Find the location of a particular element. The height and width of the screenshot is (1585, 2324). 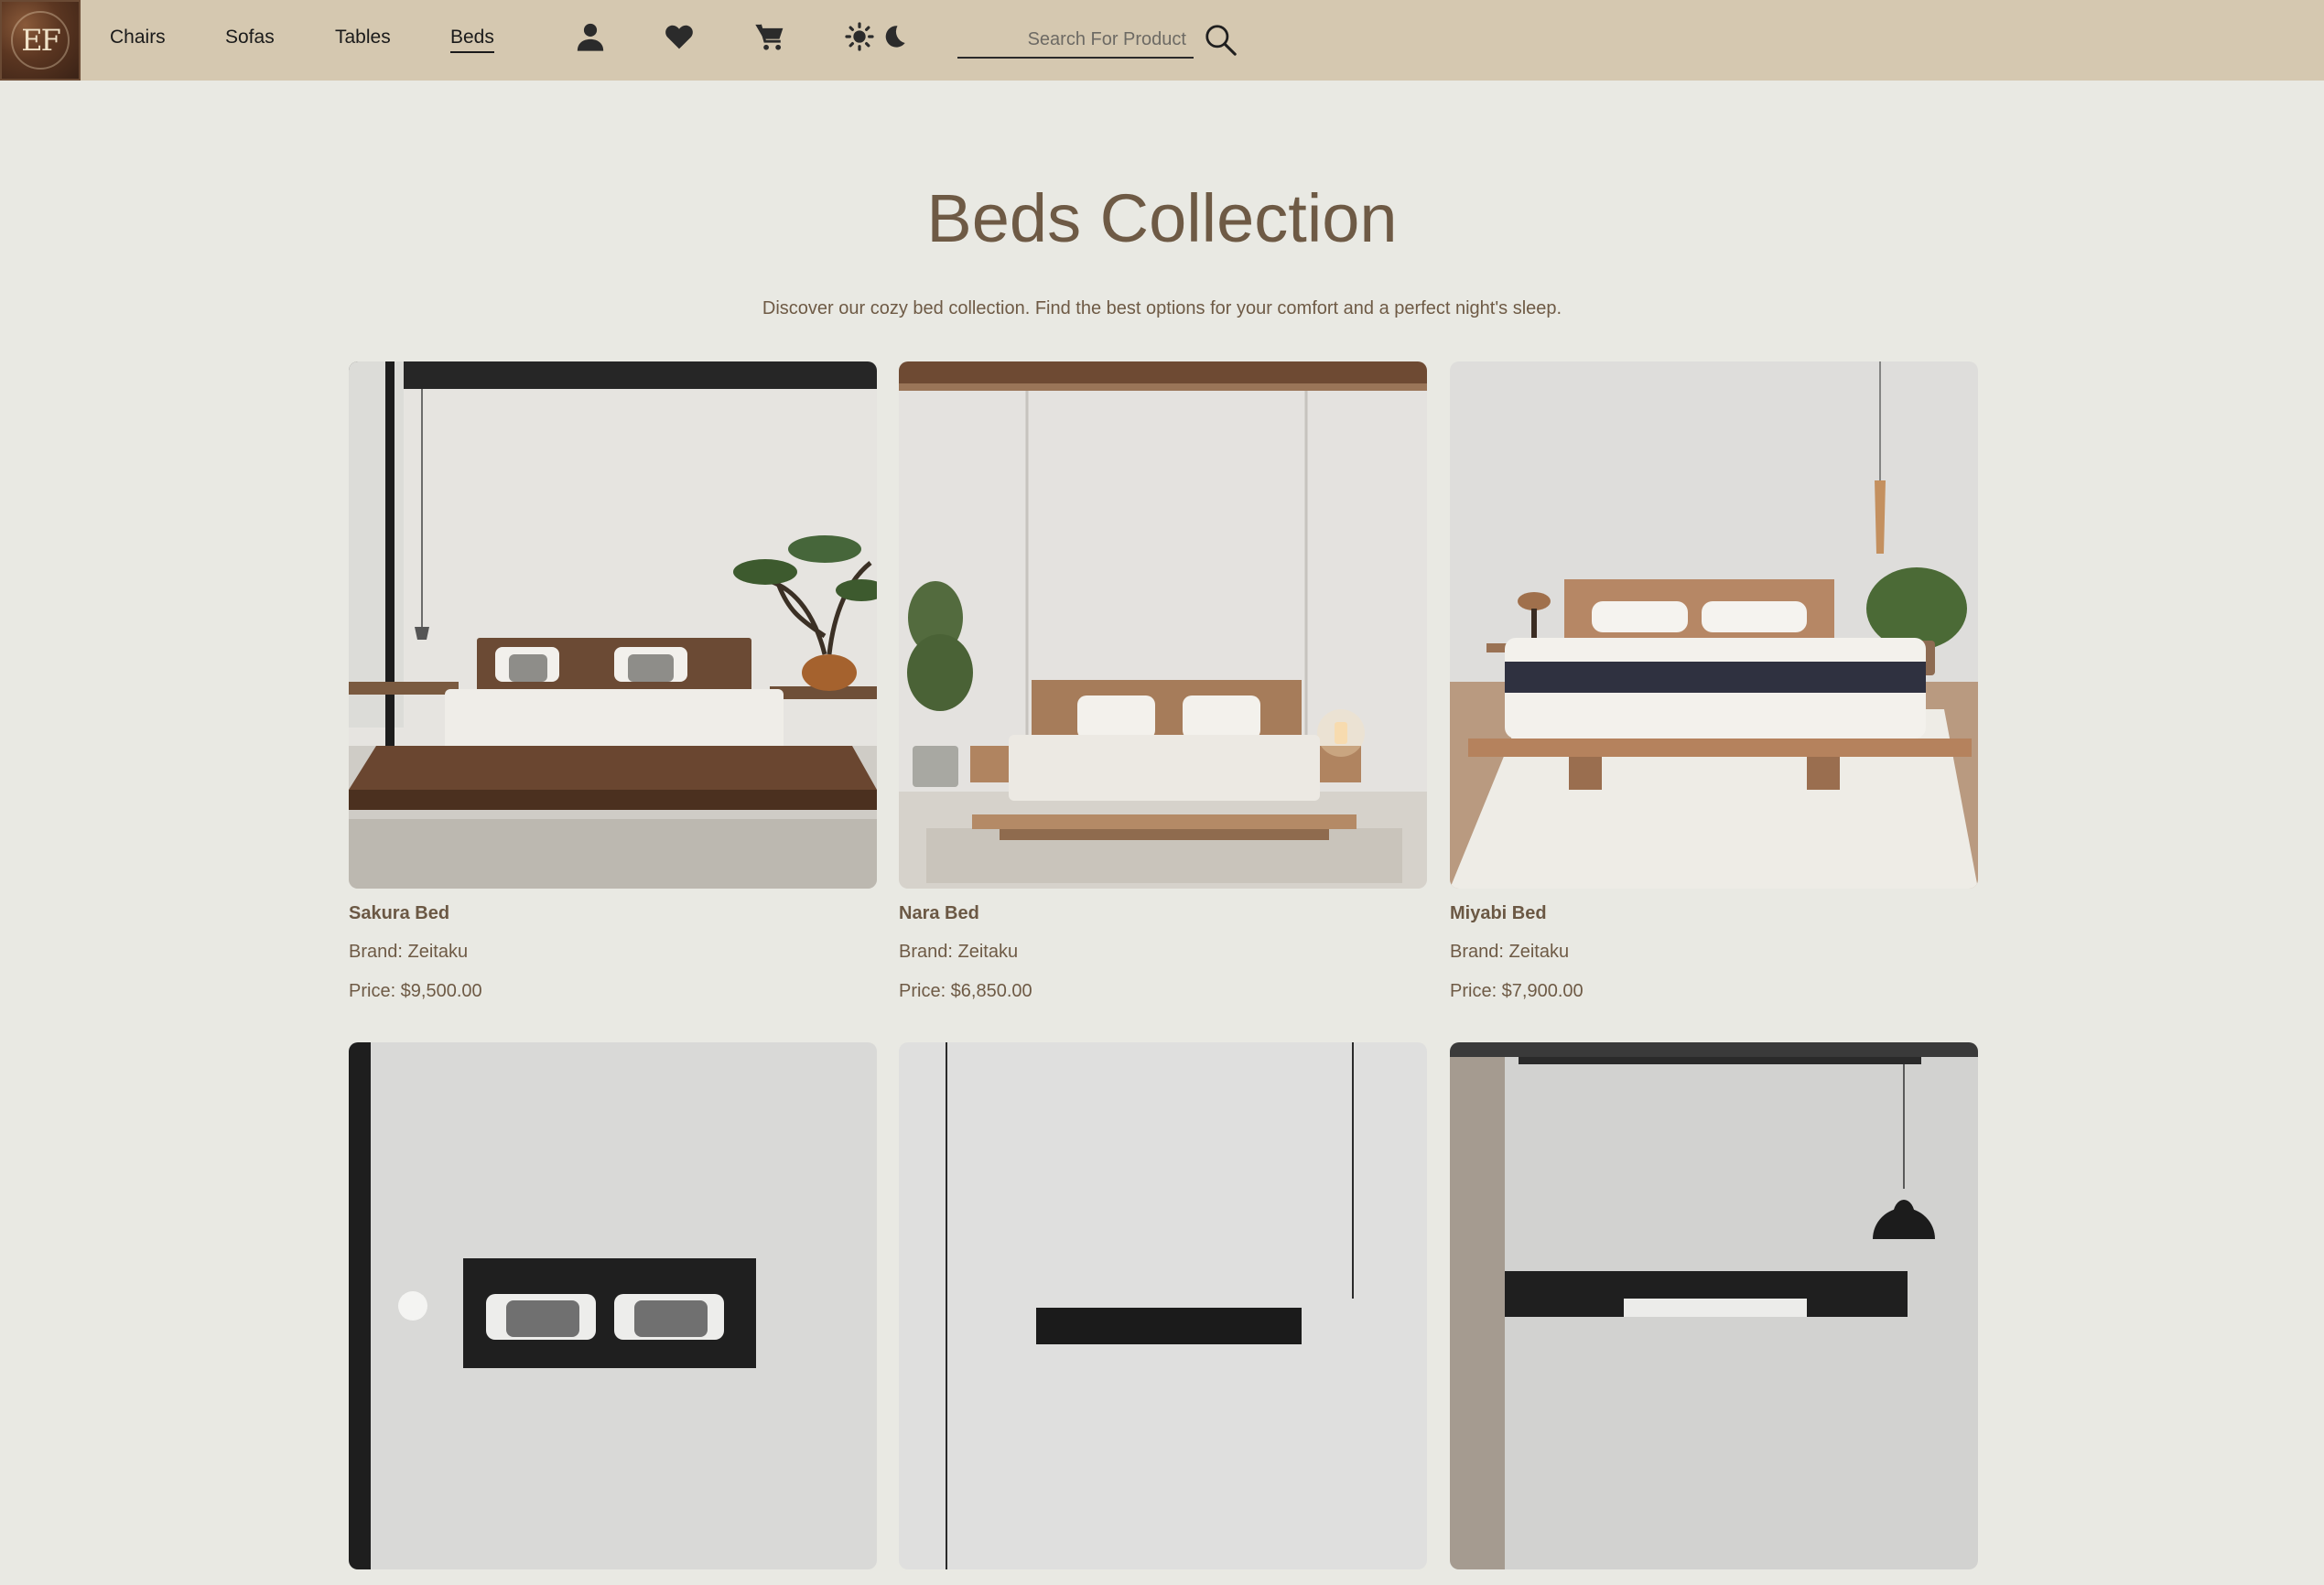

brand-logo: EF is located at coordinates (40, 40).